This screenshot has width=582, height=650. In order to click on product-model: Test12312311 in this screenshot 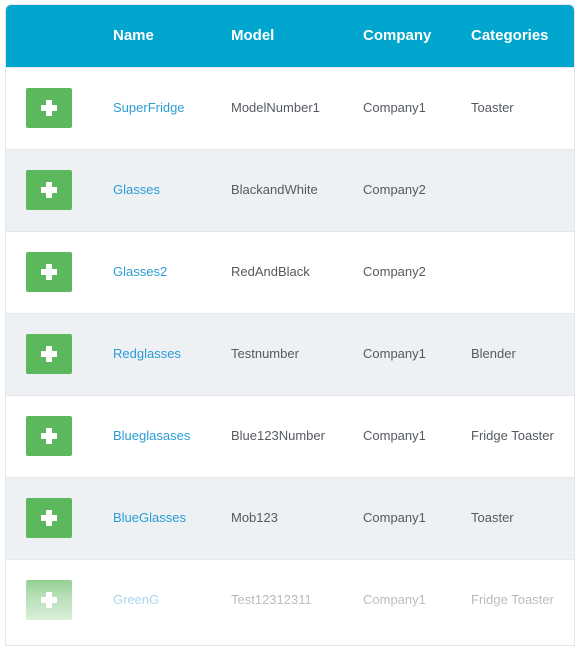, I will do `click(271, 599)`.